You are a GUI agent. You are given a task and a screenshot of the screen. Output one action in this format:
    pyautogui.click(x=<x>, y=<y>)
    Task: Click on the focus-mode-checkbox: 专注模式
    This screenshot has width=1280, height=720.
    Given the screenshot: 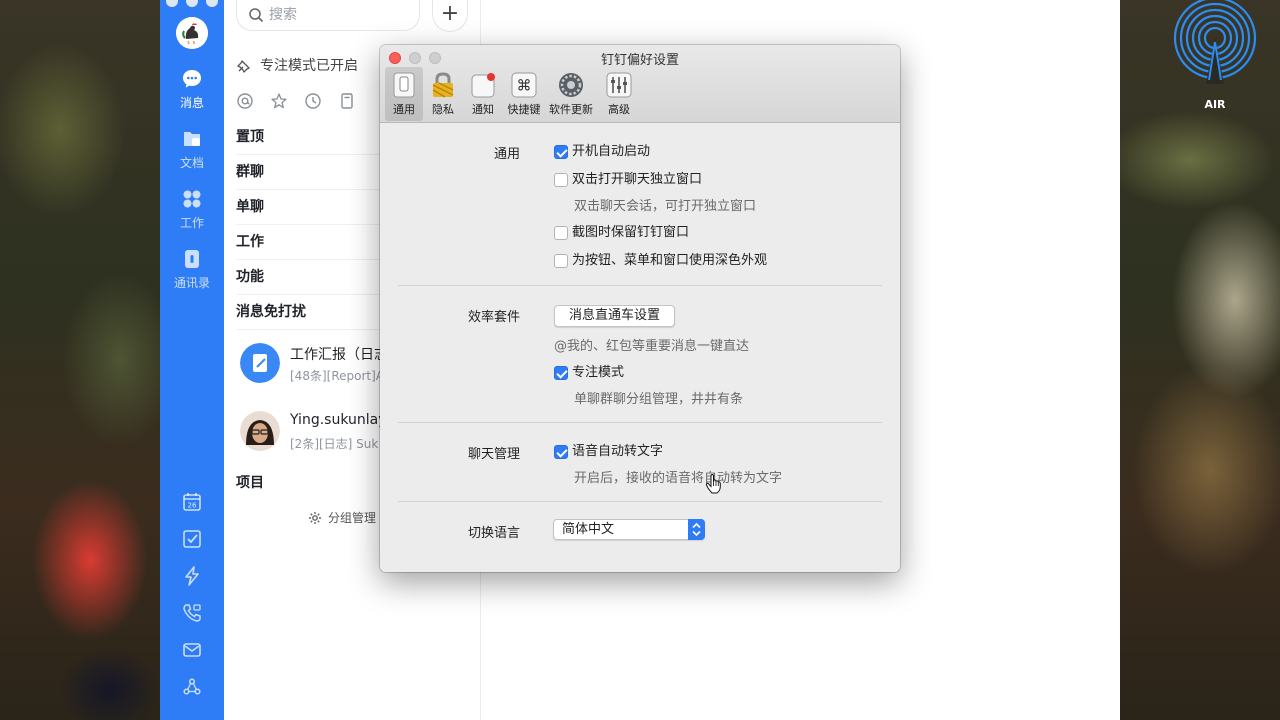 What is the action you would take?
    pyautogui.click(x=589, y=374)
    